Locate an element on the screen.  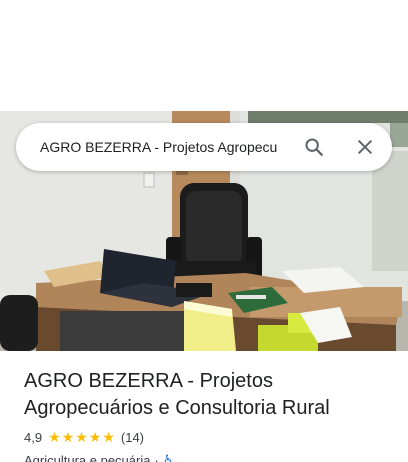
star-rating: ★ ★ ★ ★ ★ is located at coordinates (82, 437).